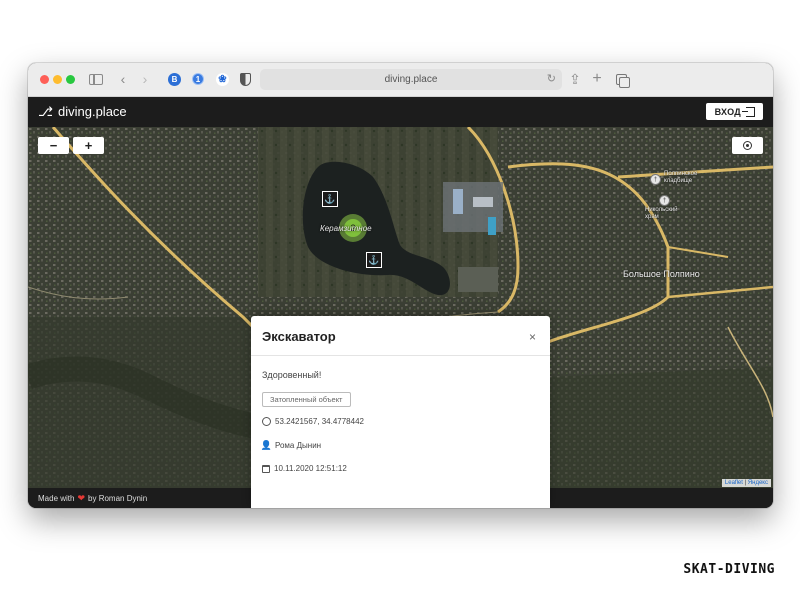 The width and height of the screenshot is (800, 600). Describe the element at coordinates (292, 375) in the screenshot. I see `site-description: Здоровенный!` at that location.